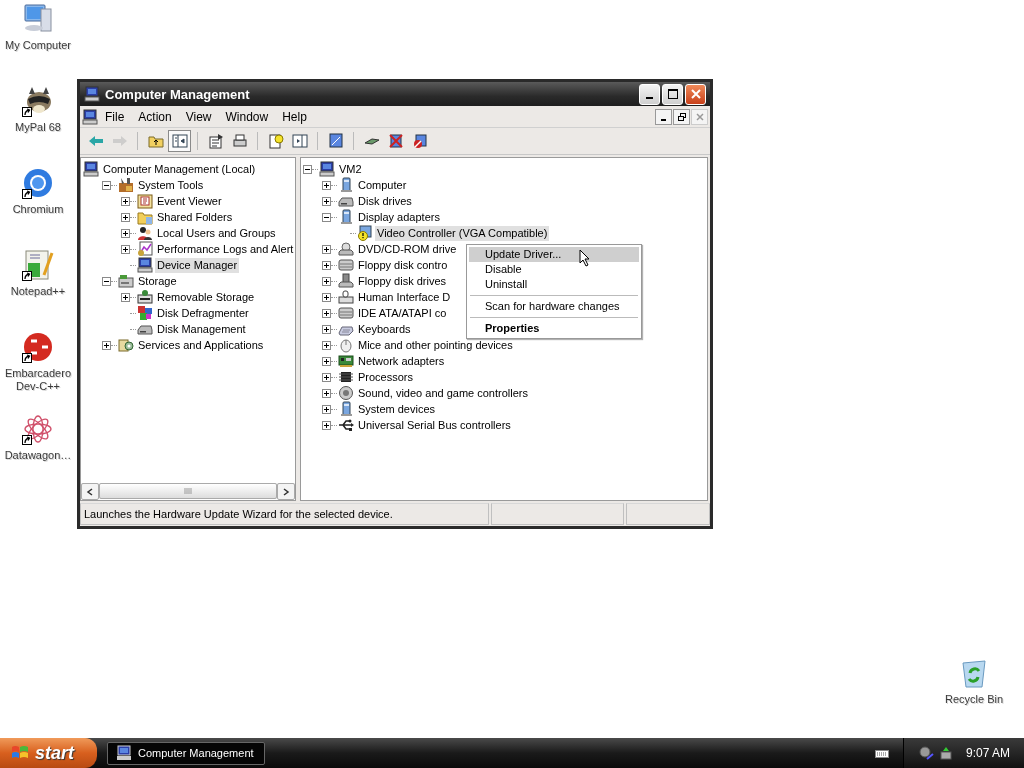 The width and height of the screenshot is (1024, 768). Describe the element at coordinates (350, 169) in the screenshot. I see `tree-item: VM2` at that location.